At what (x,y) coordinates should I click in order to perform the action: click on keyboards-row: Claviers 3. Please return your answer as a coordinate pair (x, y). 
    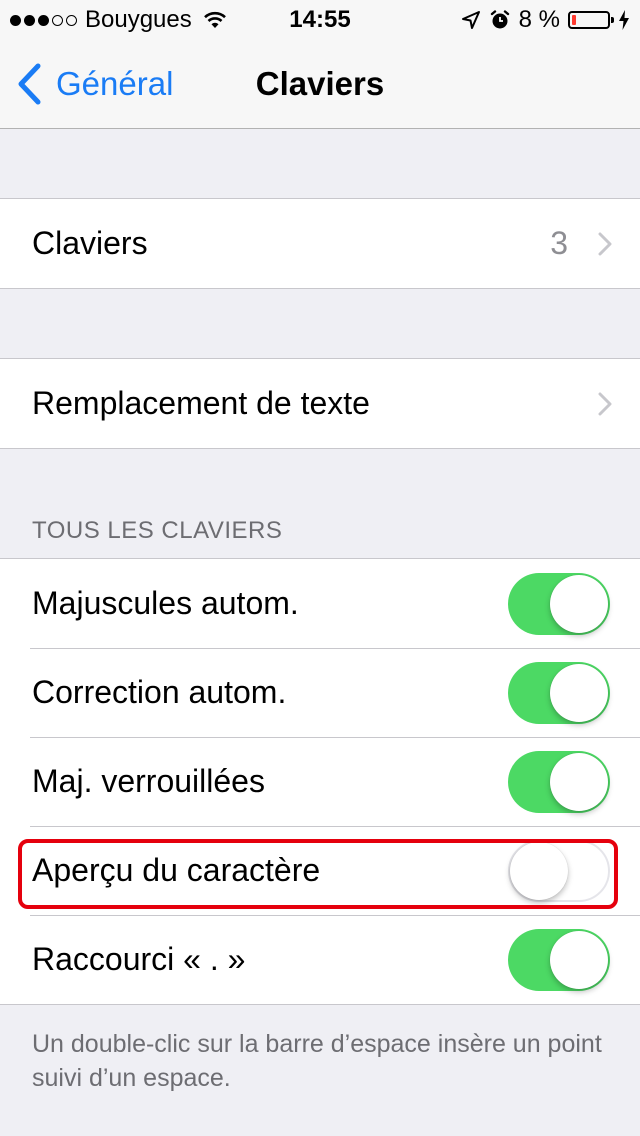
    Looking at the image, I should click on (320, 243).